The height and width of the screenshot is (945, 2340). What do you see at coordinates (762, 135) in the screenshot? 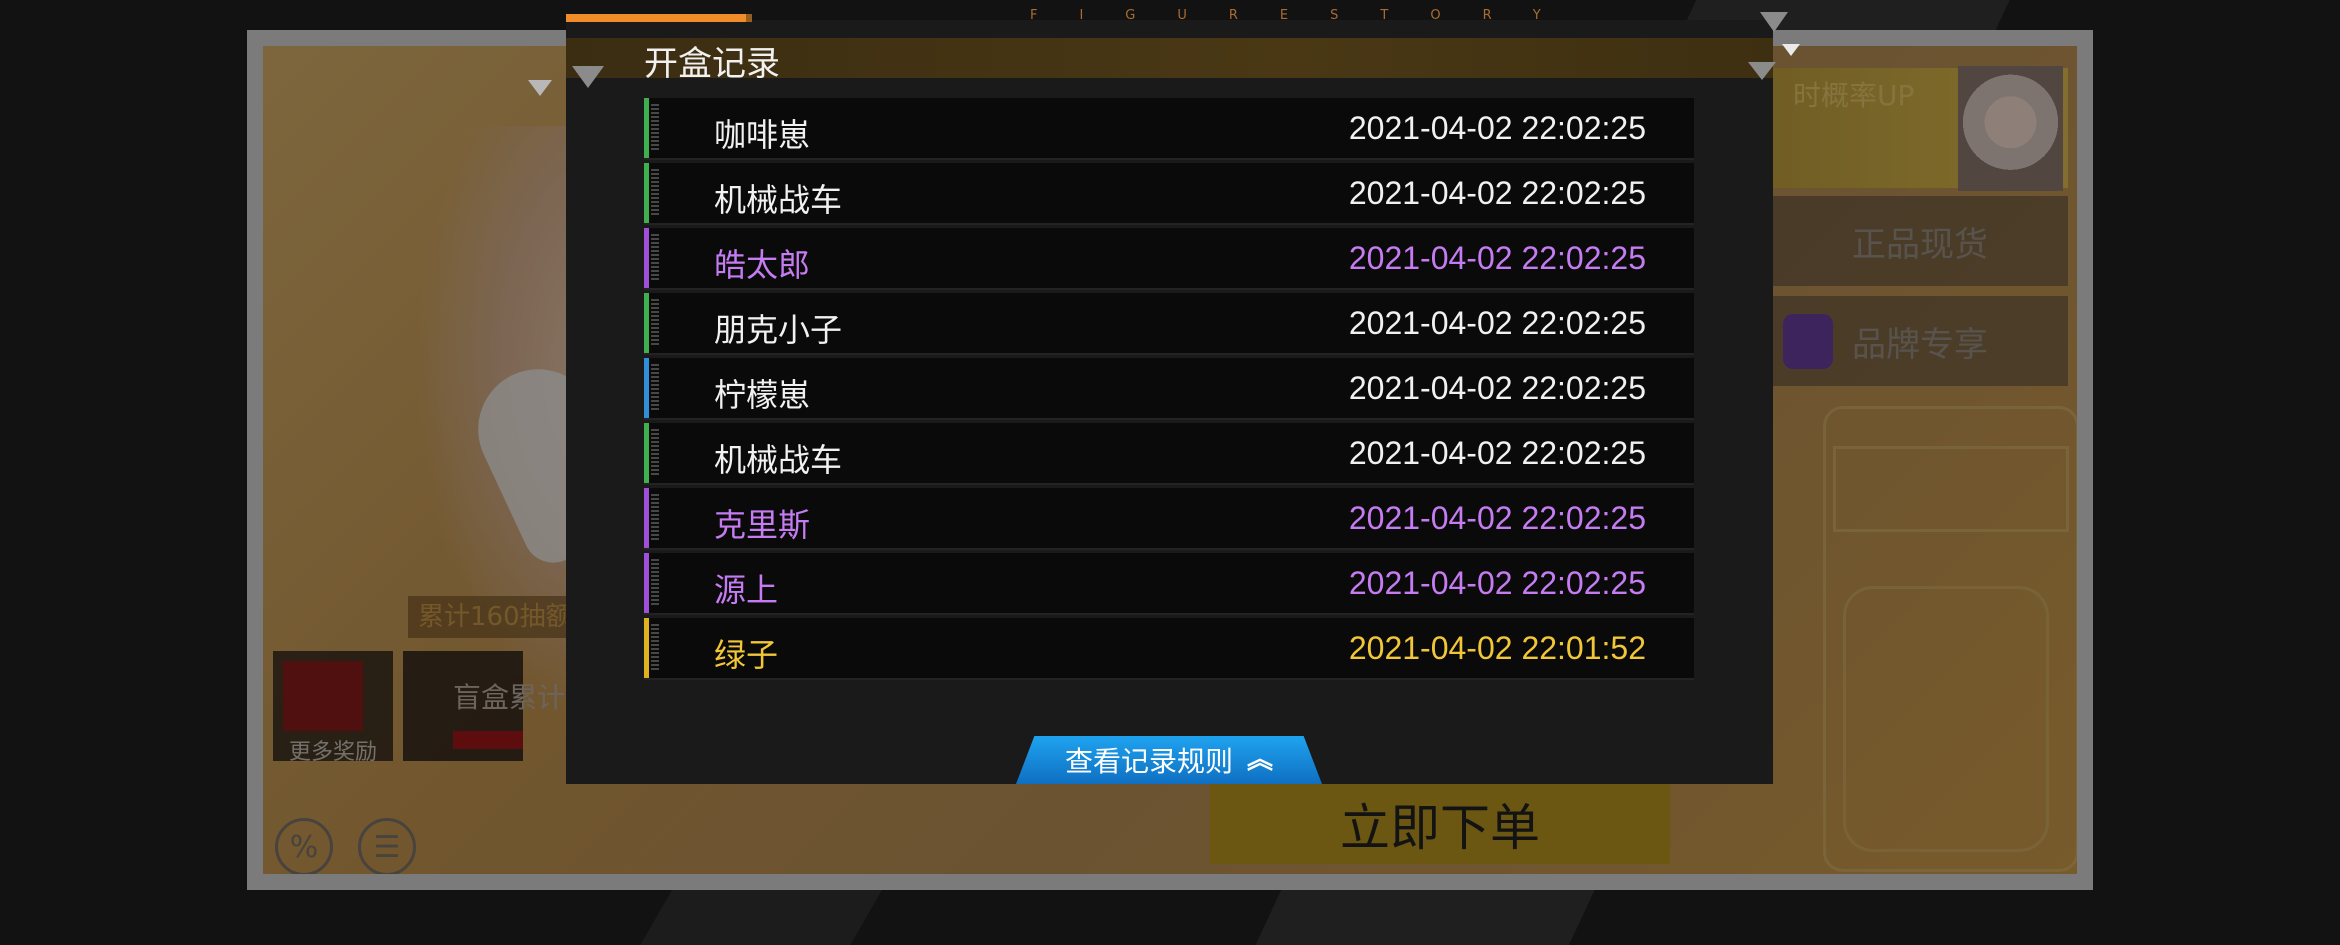
I see `record-name: 咖啡崽` at bounding box center [762, 135].